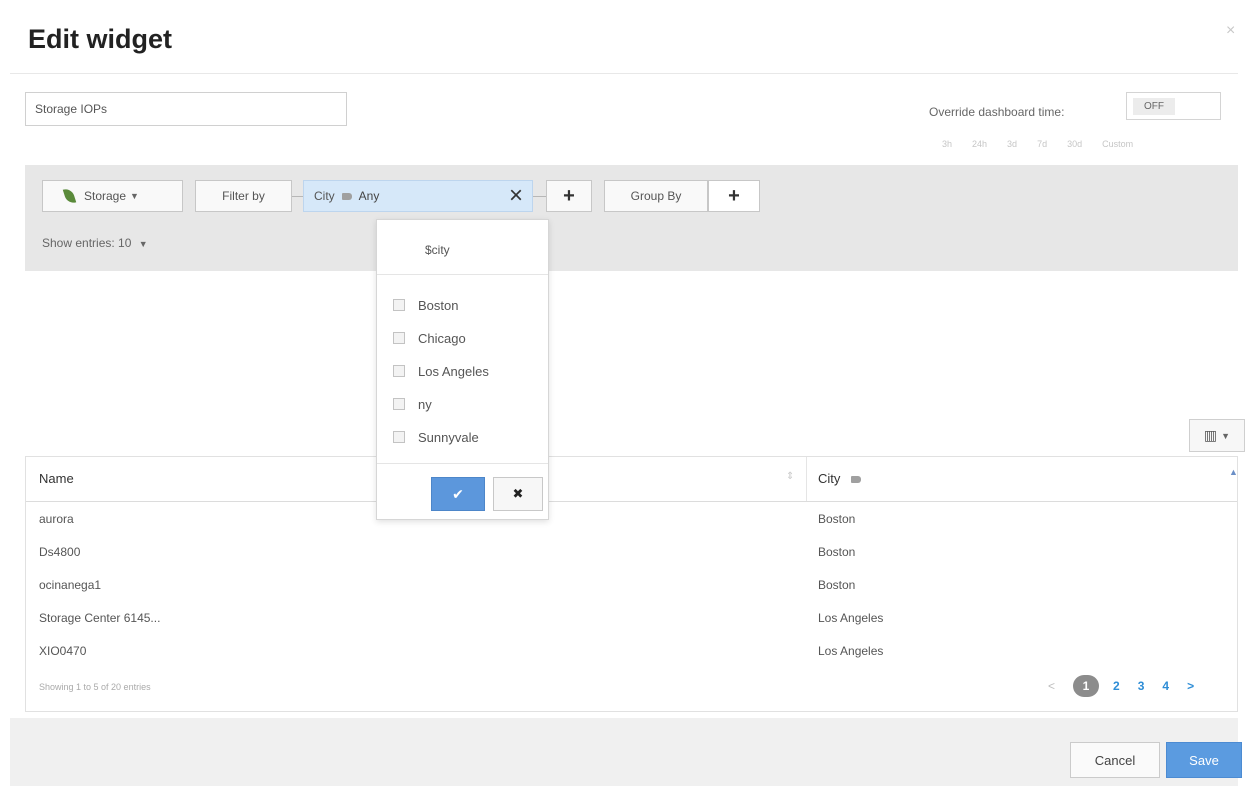  What do you see at coordinates (1086, 686) in the screenshot?
I see `page-1-button: 1` at bounding box center [1086, 686].